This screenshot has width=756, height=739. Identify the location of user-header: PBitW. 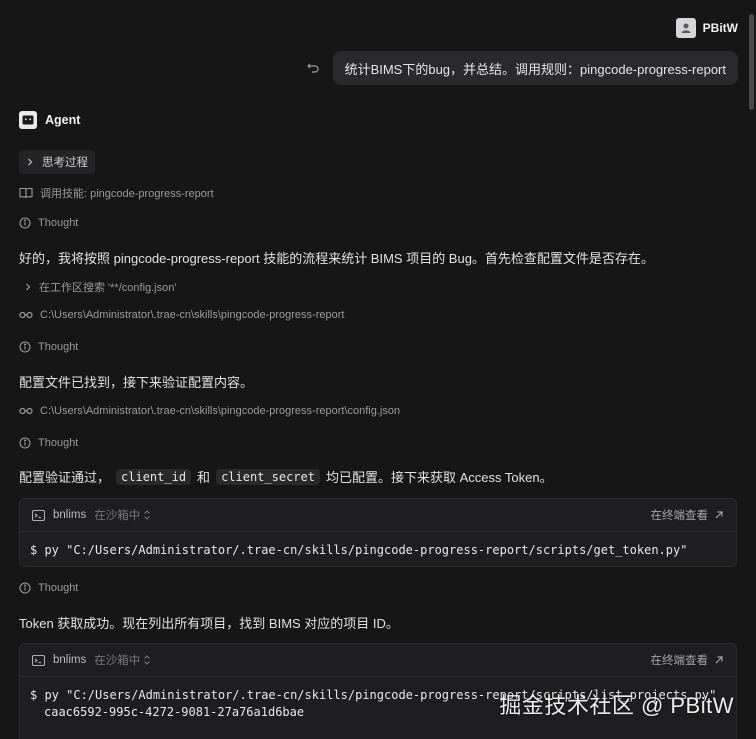
(706, 28).